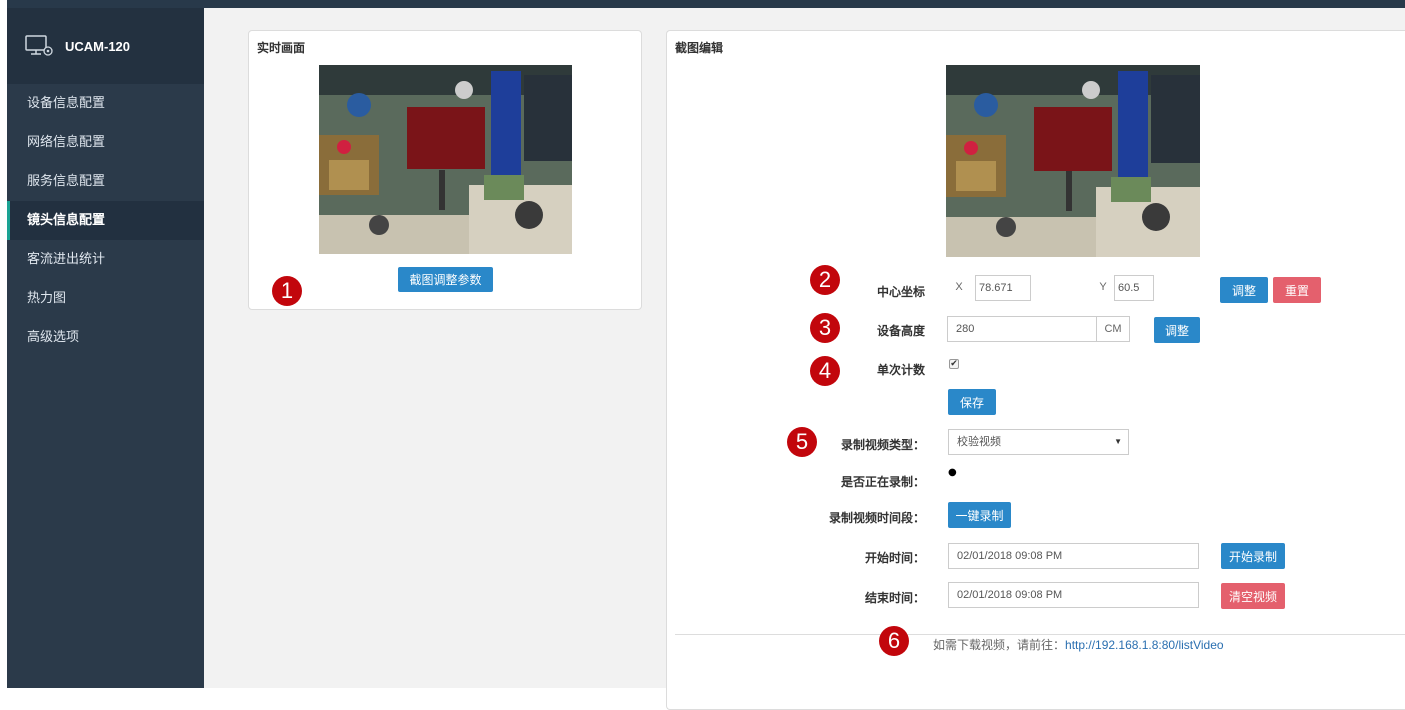  What do you see at coordinates (1253, 556) in the screenshot?
I see `start-record-button: 开始录制` at bounding box center [1253, 556].